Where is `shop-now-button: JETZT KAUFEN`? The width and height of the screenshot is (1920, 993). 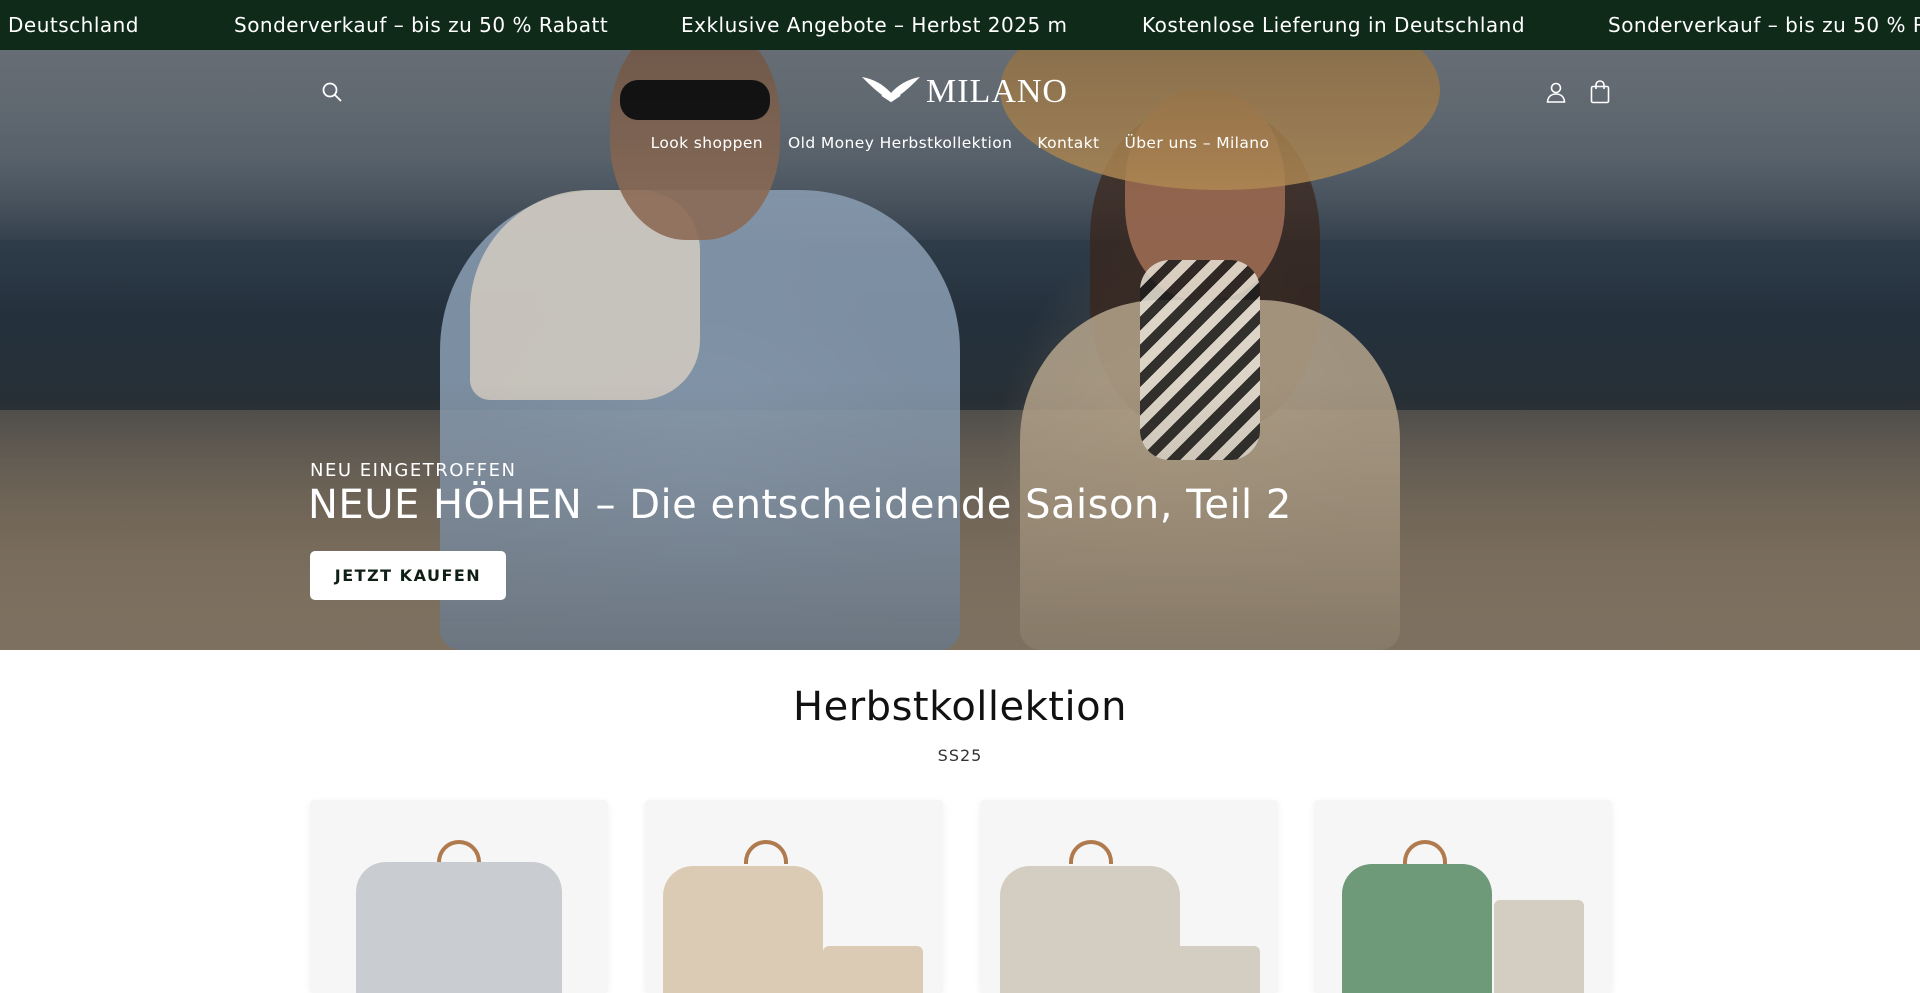 shop-now-button: JETZT KAUFEN is located at coordinates (408, 575).